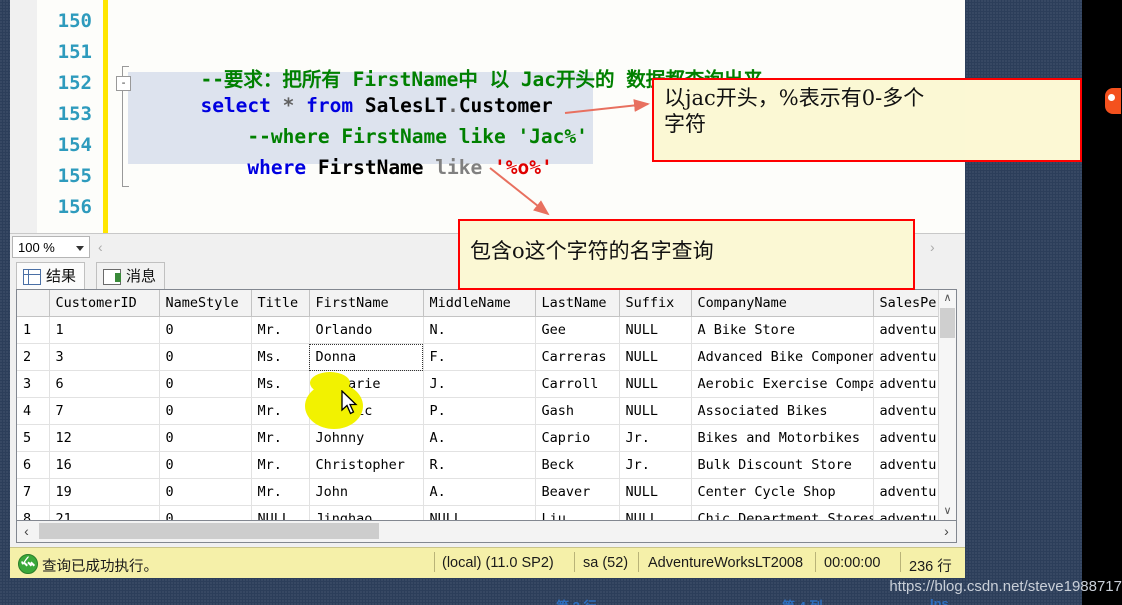 Image resolution: width=1122 pixels, height=605 pixels. Describe the element at coordinates (366, 330) in the screenshot. I see `cell-firstname: Orlando` at that location.